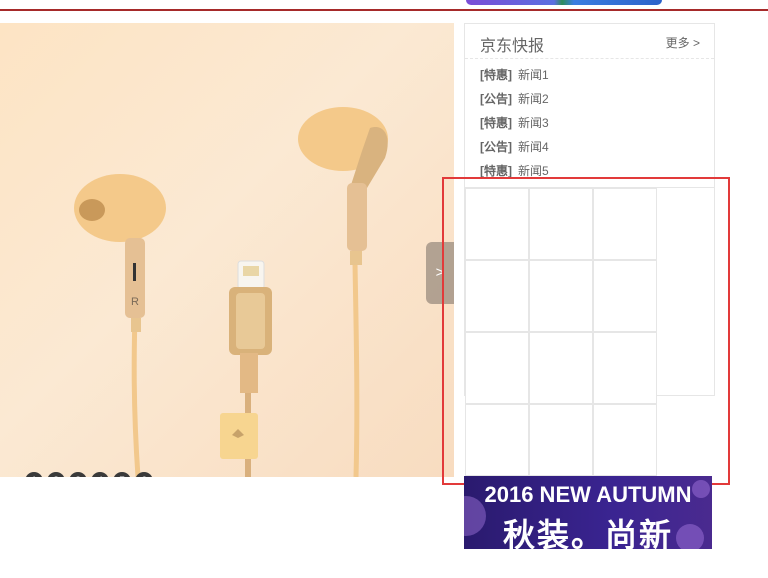  What do you see at coordinates (78, 474) in the screenshot?
I see `carousel-dot-3: 3` at bounding box center [78, 474].